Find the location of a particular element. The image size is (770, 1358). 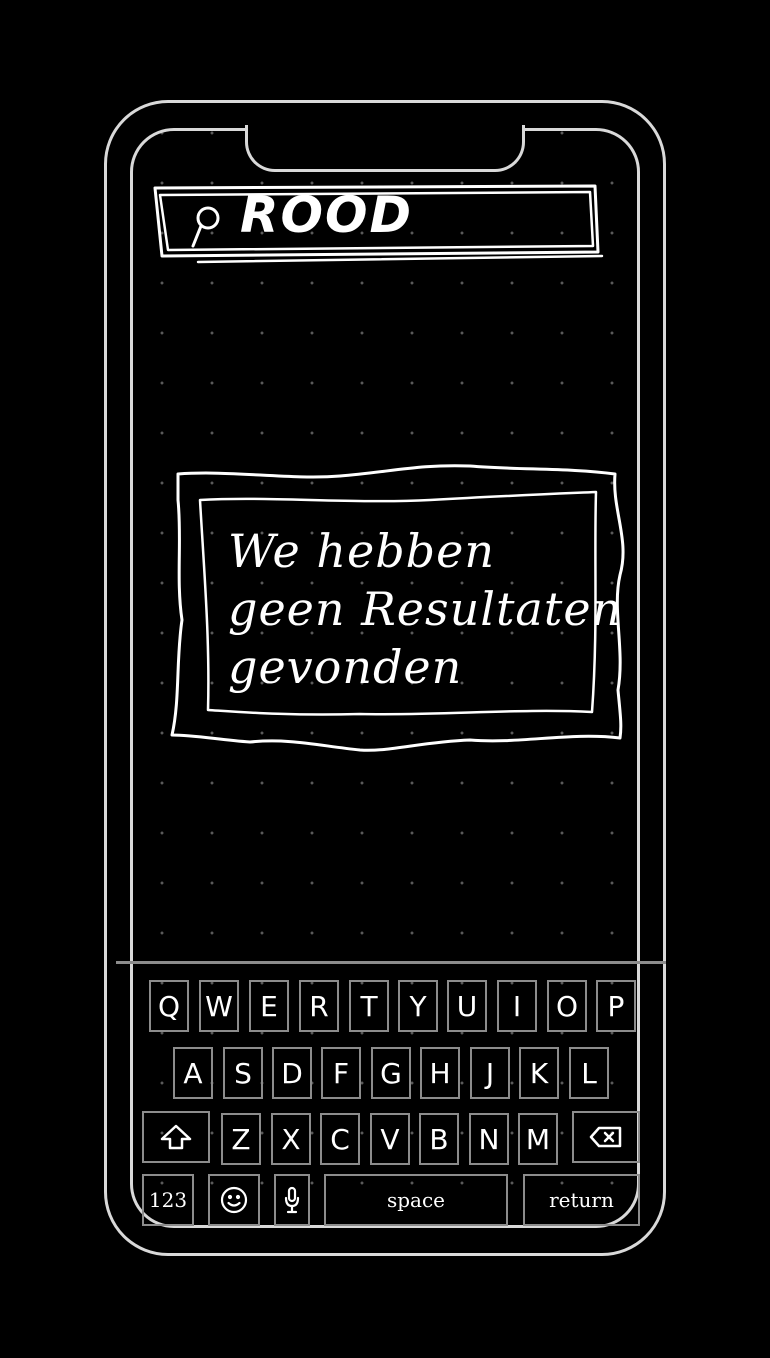

key-j: J is located at coordinates (490, 1073).